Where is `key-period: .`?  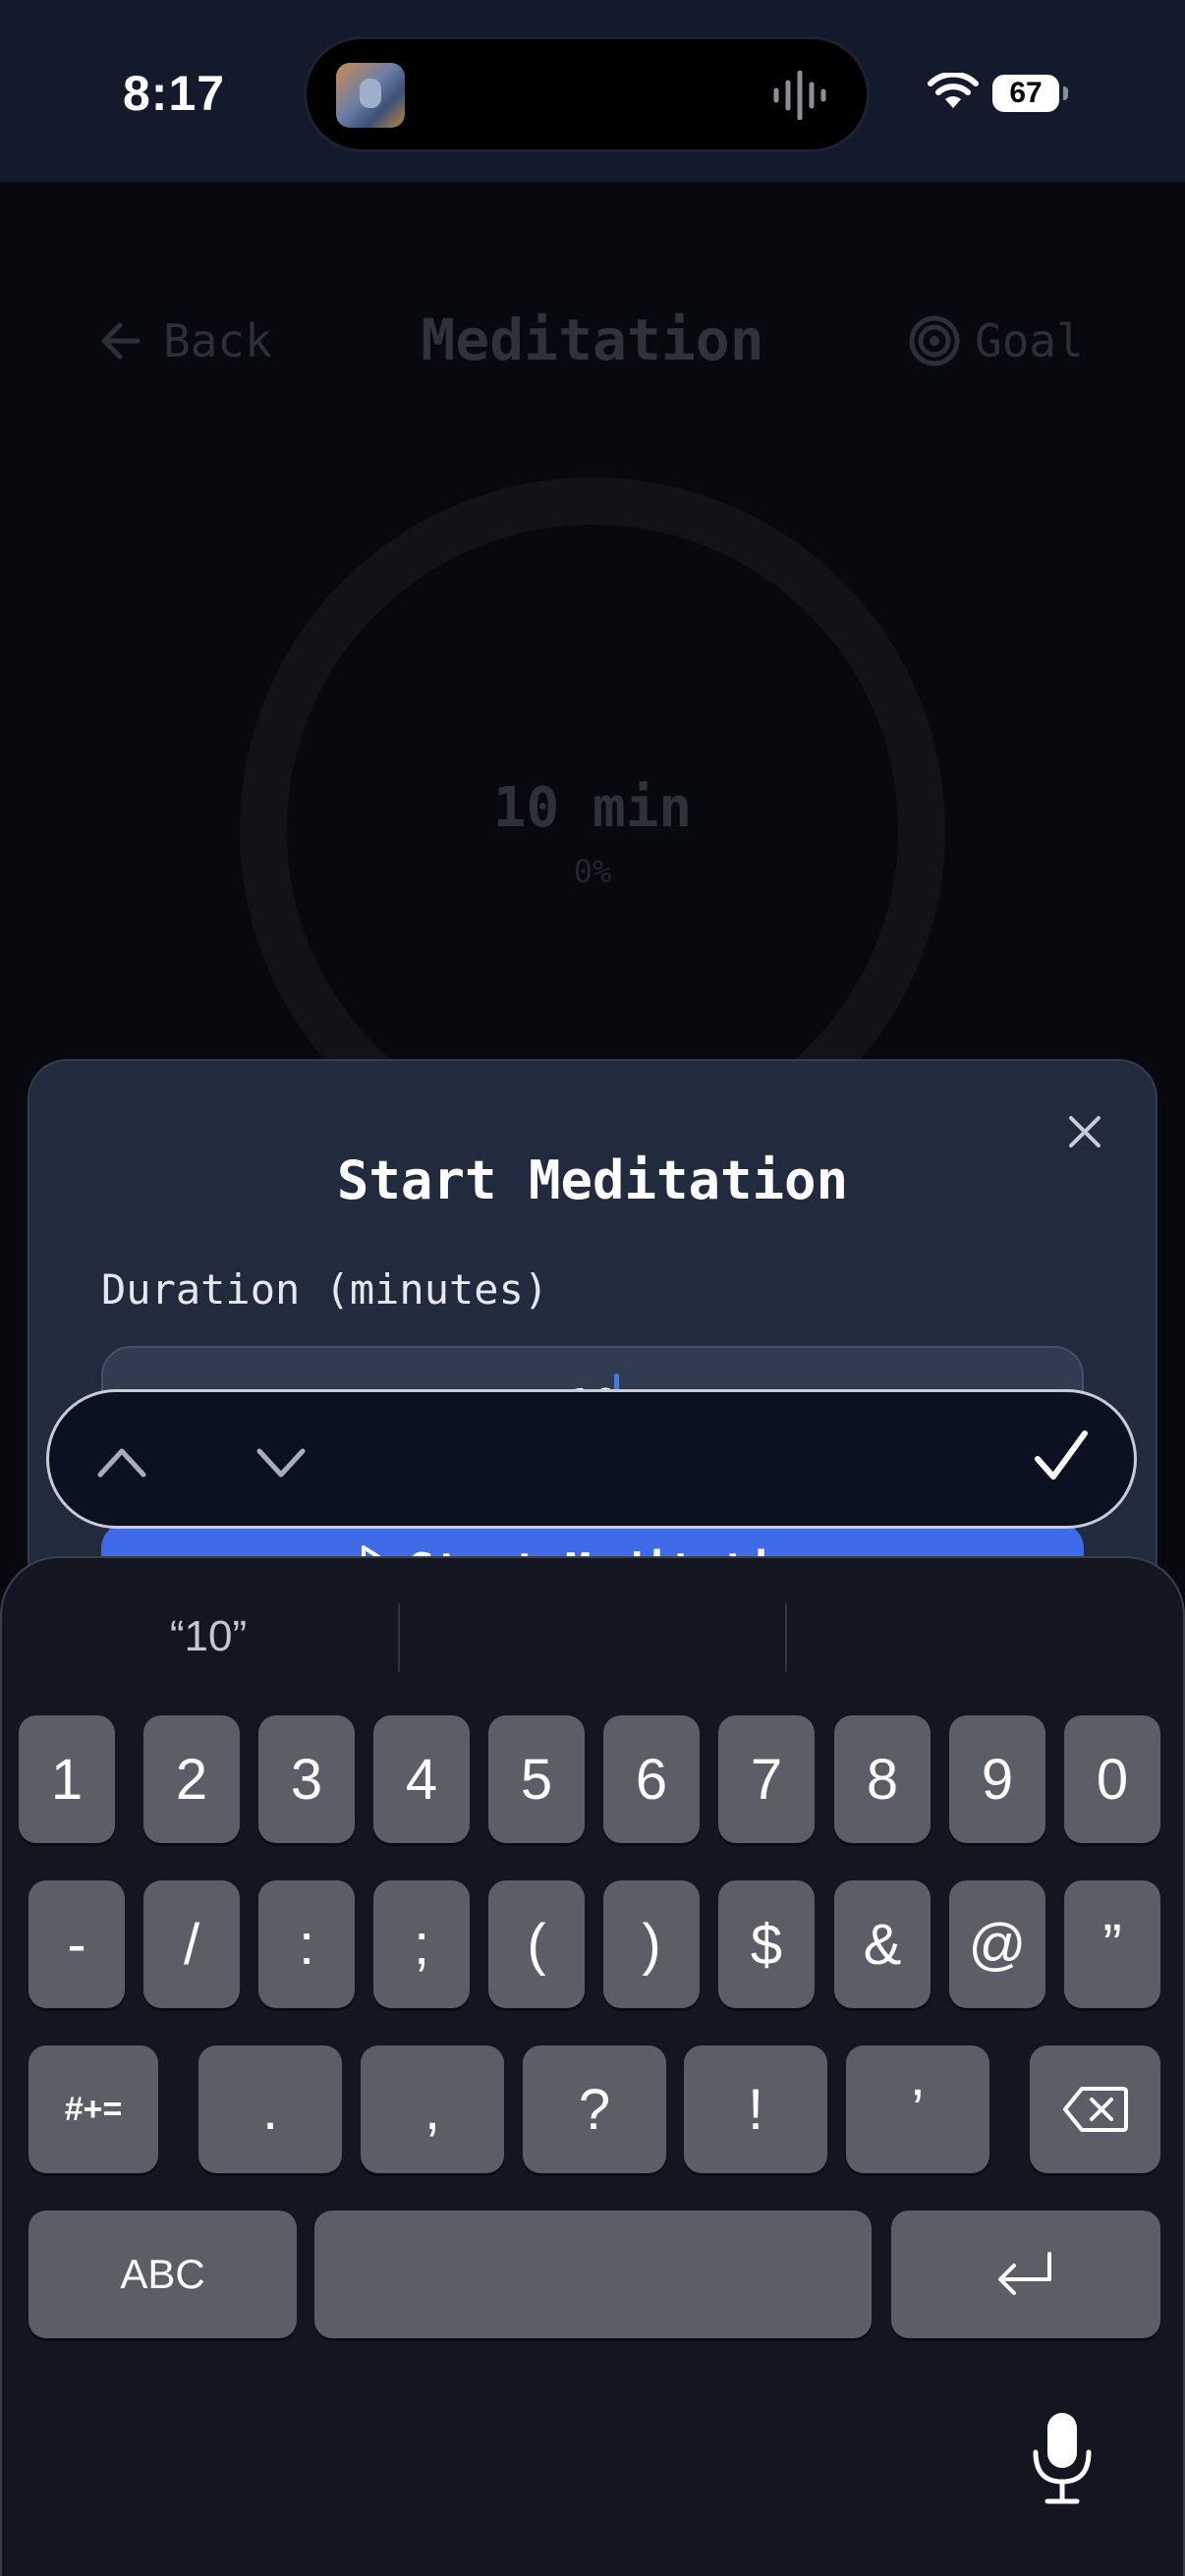 key-period: . is located at coordinates (270, 2109).